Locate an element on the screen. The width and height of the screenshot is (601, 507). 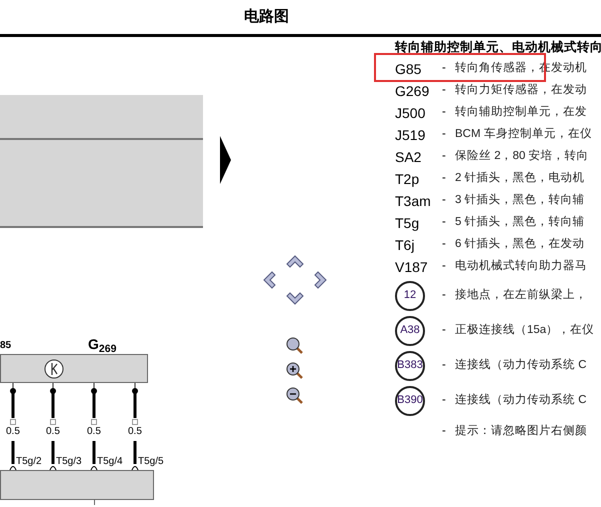
legend-text: 3 针插头，黑色，转向辅 is located at coordinates (520, 200).